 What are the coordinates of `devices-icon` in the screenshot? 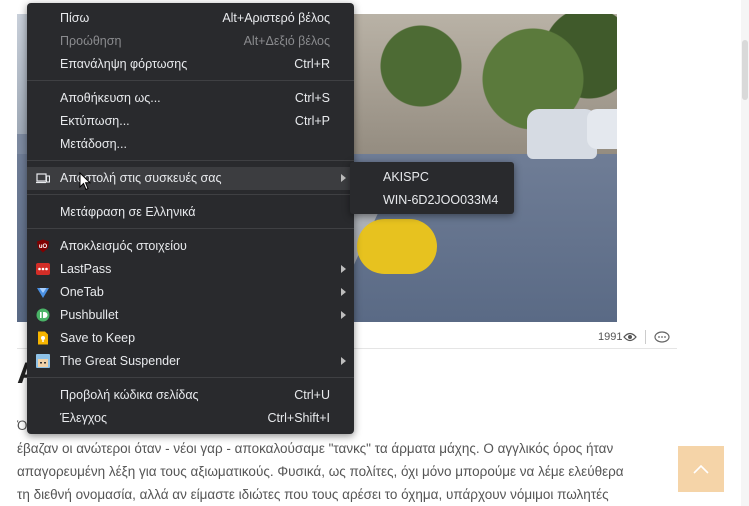 It's located at (43, 178).